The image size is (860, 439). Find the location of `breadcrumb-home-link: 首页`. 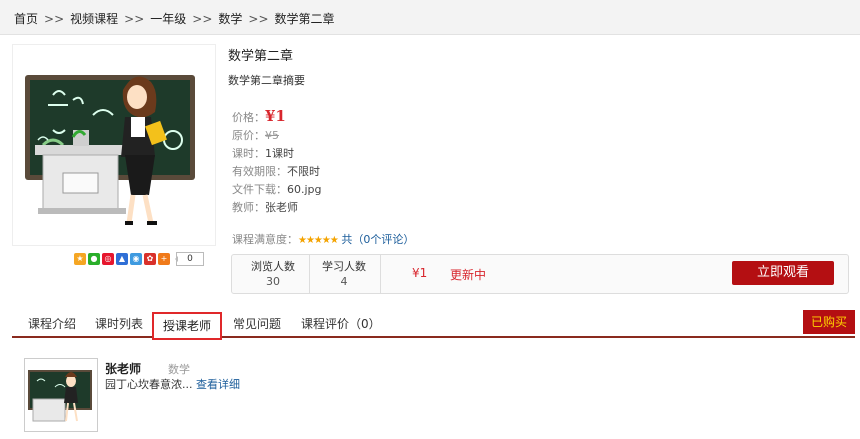

breadcrumb-home-link: 首页 is located at coordinates (26, 19).